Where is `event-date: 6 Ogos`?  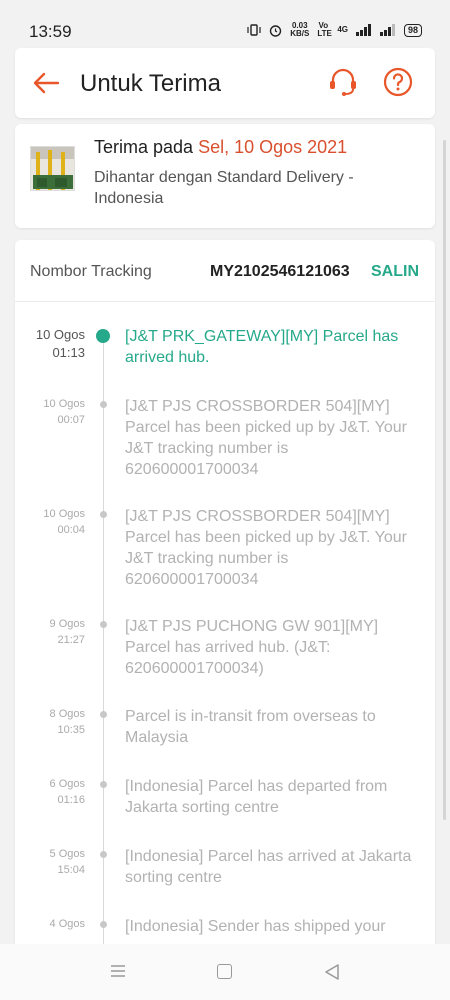
event-date: 6 Ogos is located at coordinates (67, 784).